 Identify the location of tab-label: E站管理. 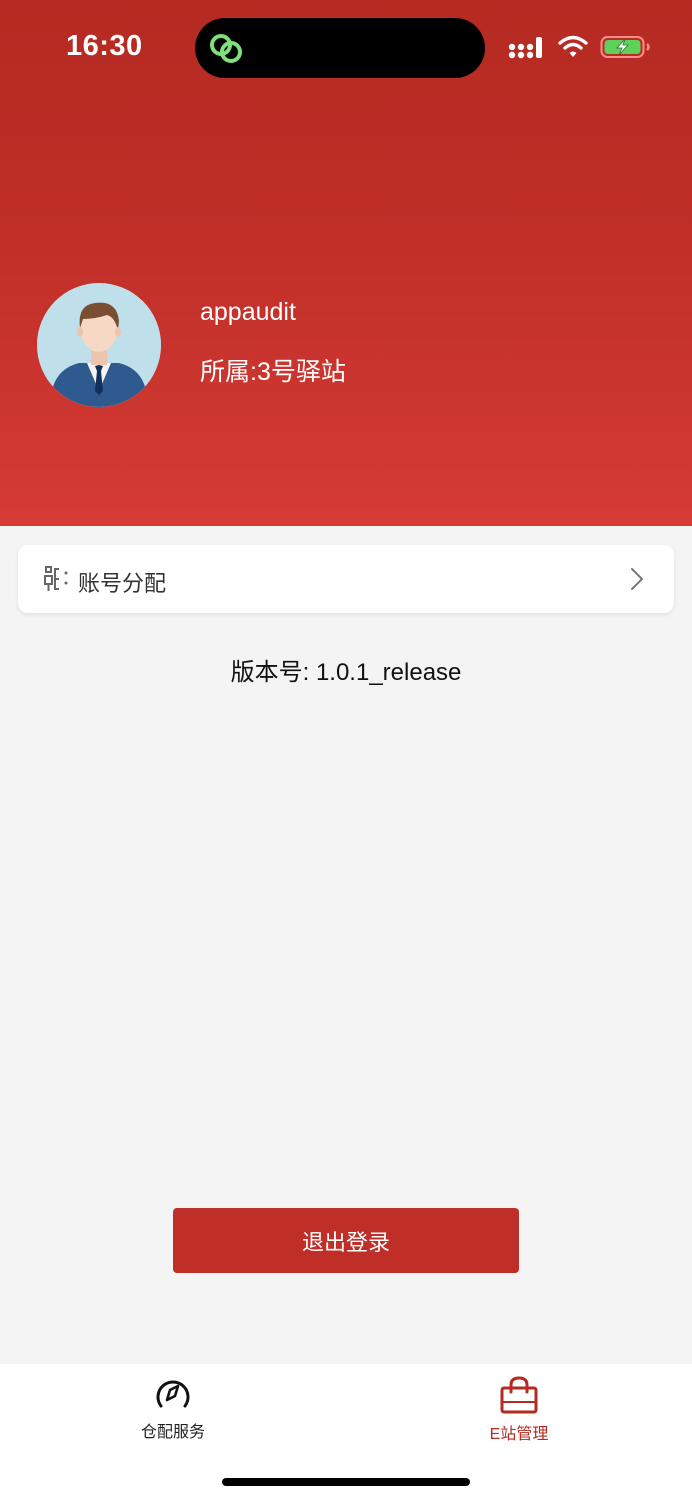
(519, 1434).